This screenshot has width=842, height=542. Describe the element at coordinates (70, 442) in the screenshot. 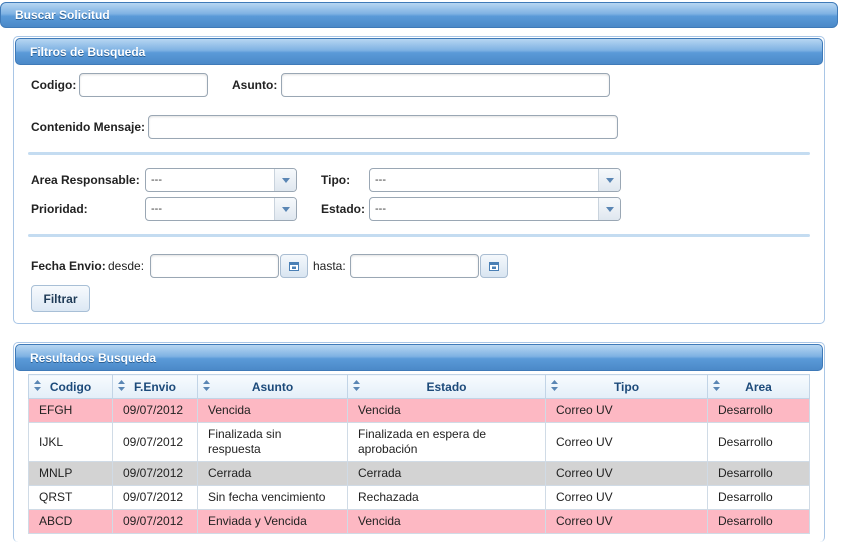

I see `cell-codigo: IJKL` at that location.